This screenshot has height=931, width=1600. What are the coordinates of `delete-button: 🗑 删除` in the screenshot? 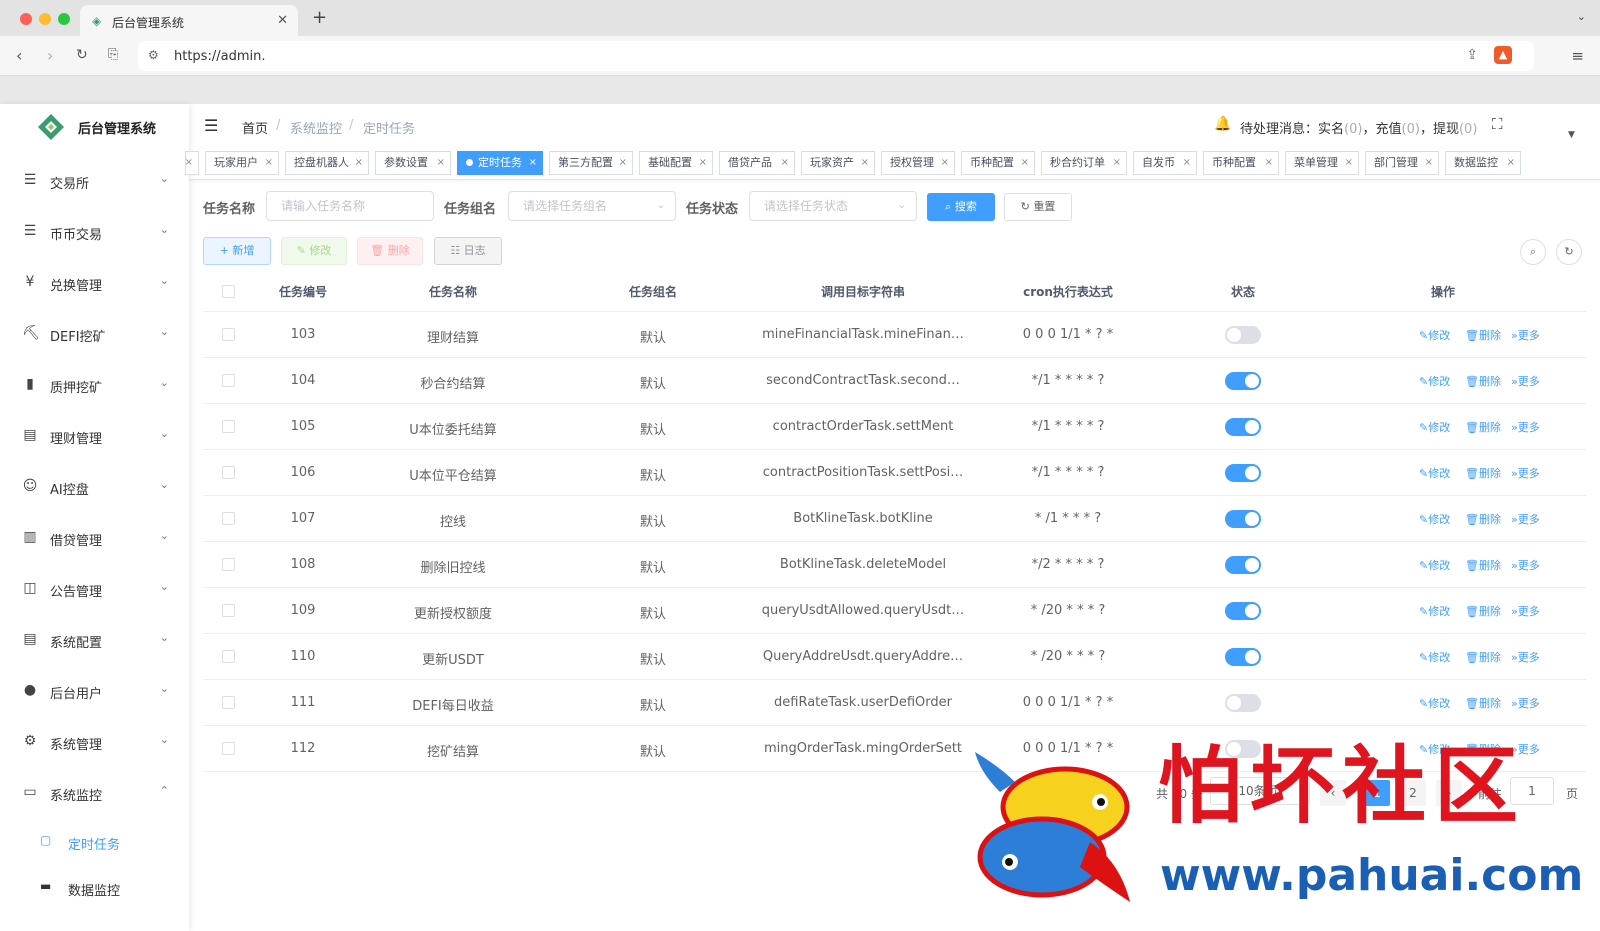 It's located at (390, 251).